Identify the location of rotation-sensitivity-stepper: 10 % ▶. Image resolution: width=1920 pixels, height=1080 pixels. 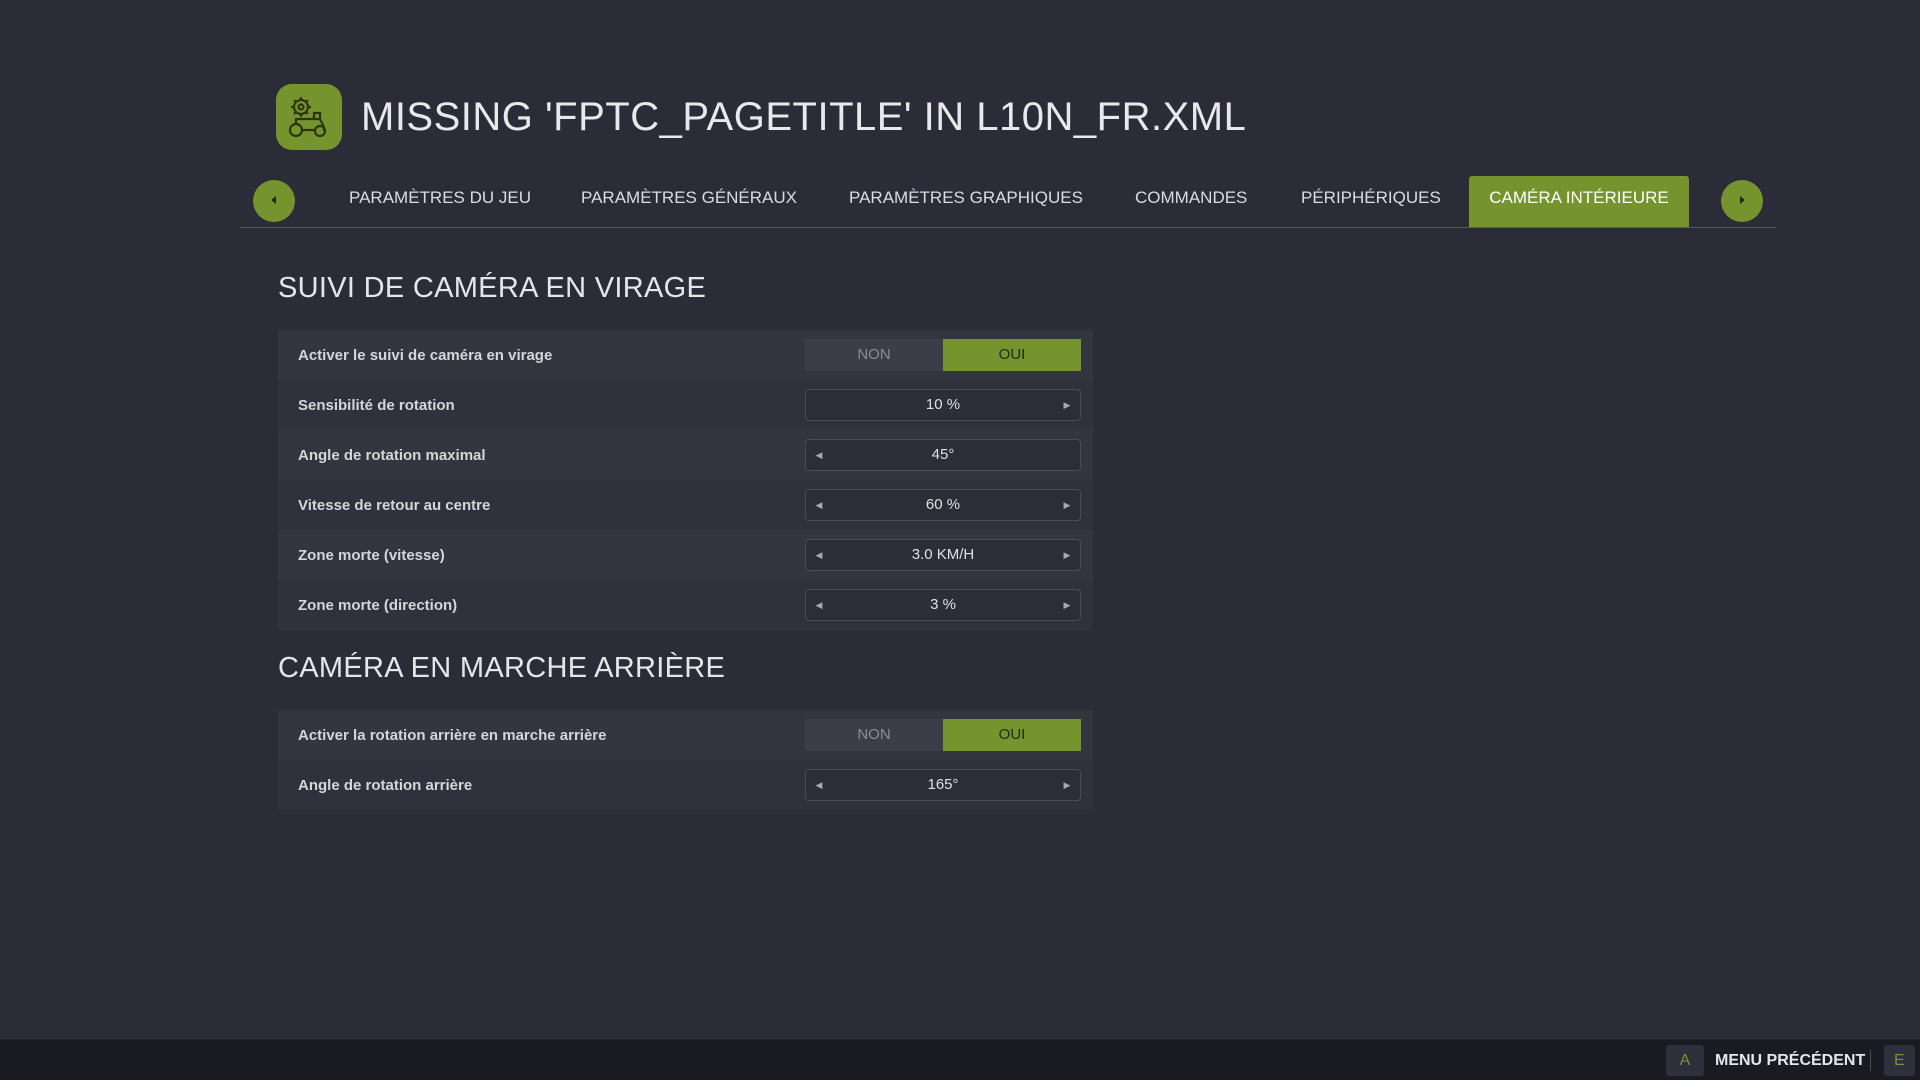
(943, 405).